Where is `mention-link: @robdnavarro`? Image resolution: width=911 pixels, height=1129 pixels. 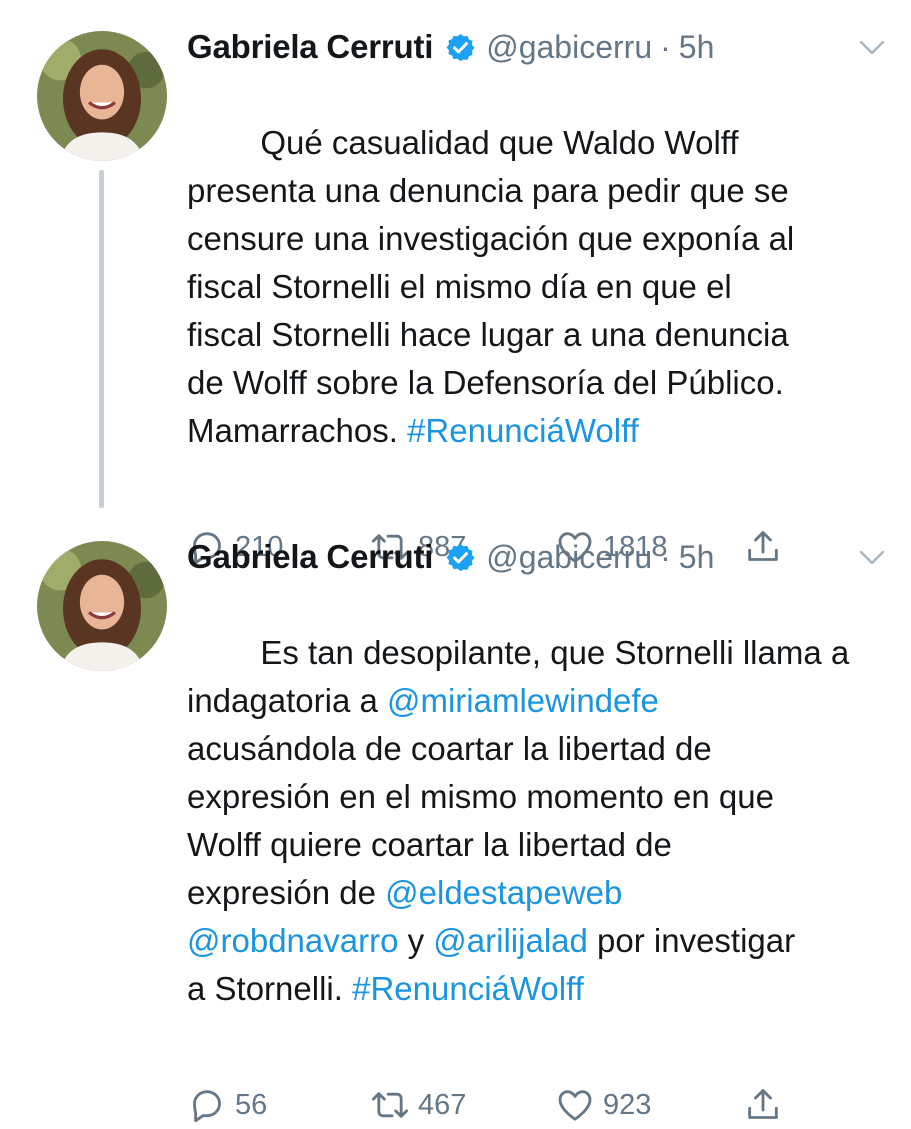 mention-link: @robdnavarro is located at coordinates (292, 940).